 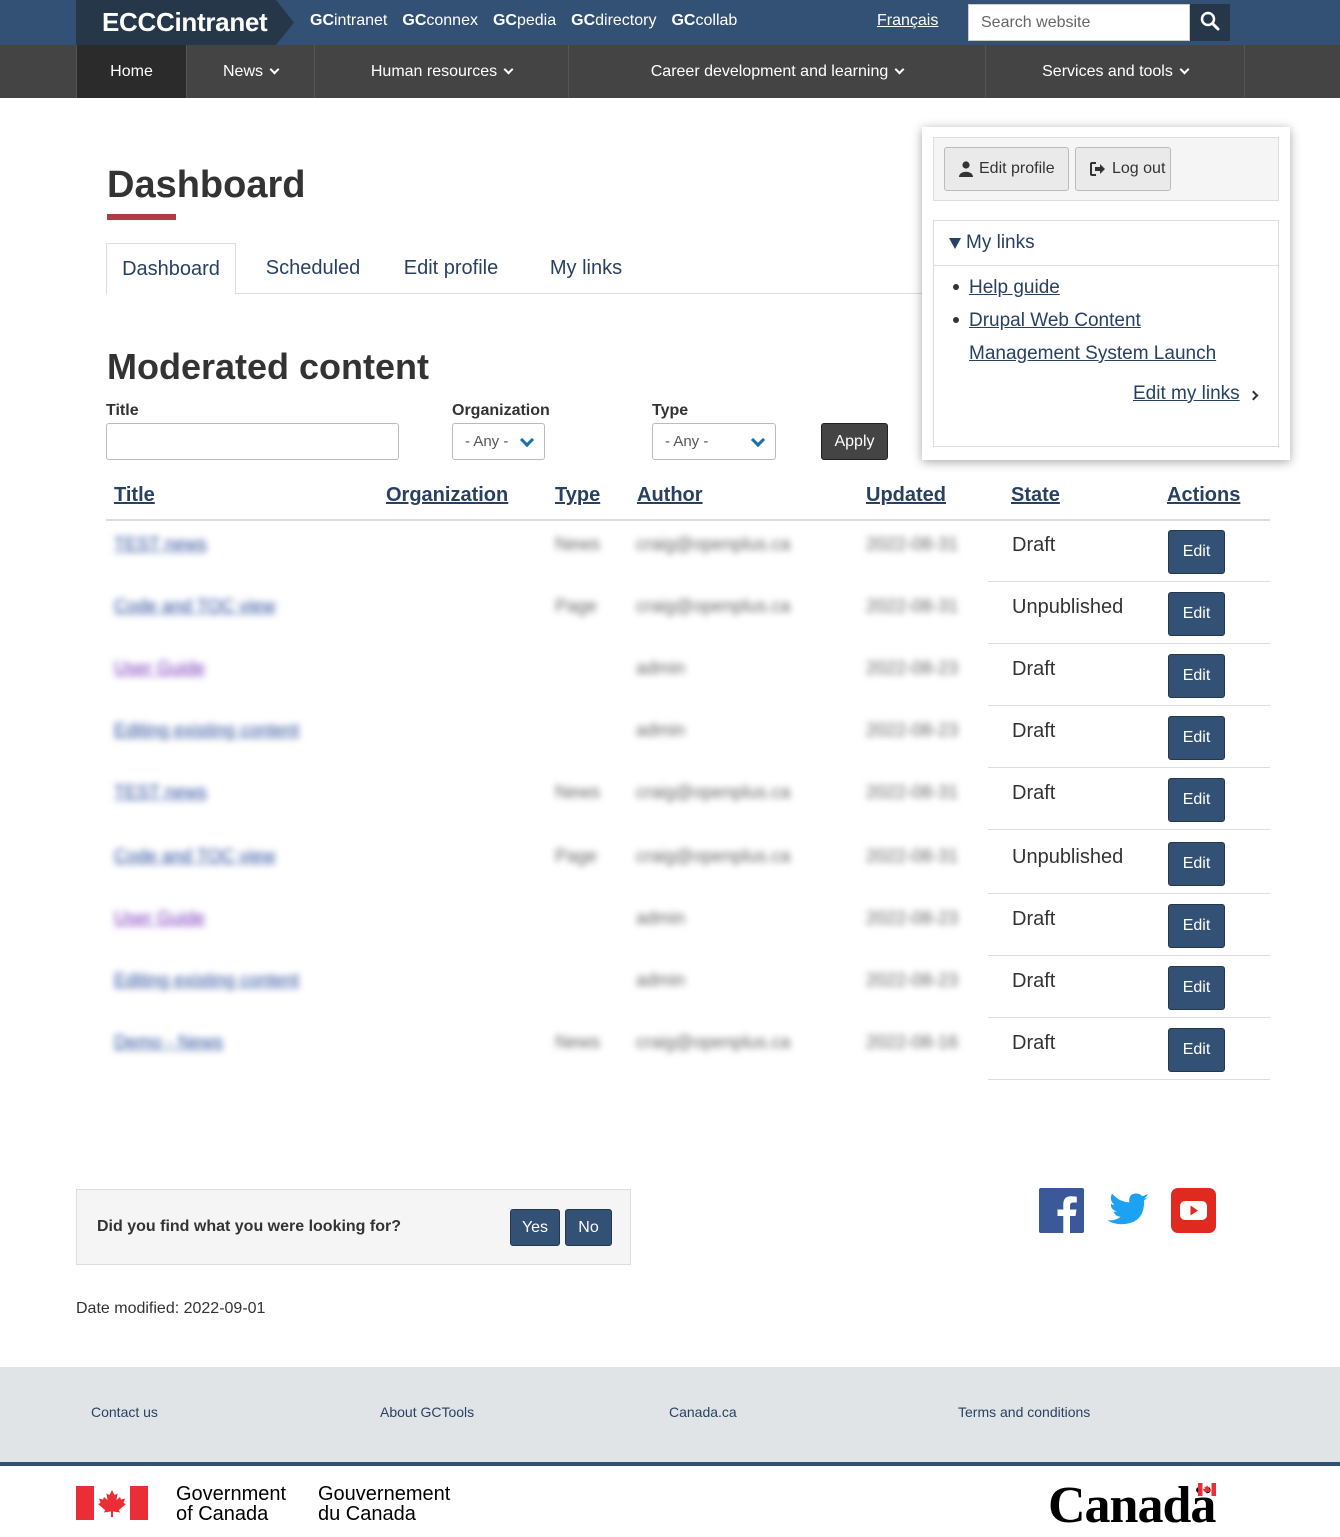 I want to click on type-select: - Any -, so click(x=714, y=441).